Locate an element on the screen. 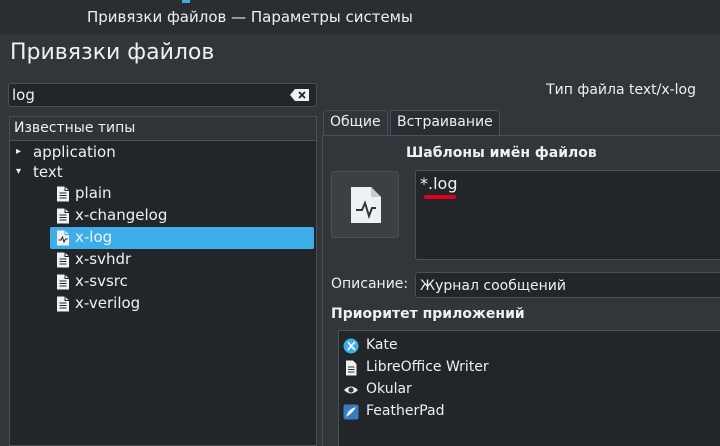 This screenshot has width=720, height=446. tree-item-x-changelog: x-changelog is located at coordinates (163, 216).